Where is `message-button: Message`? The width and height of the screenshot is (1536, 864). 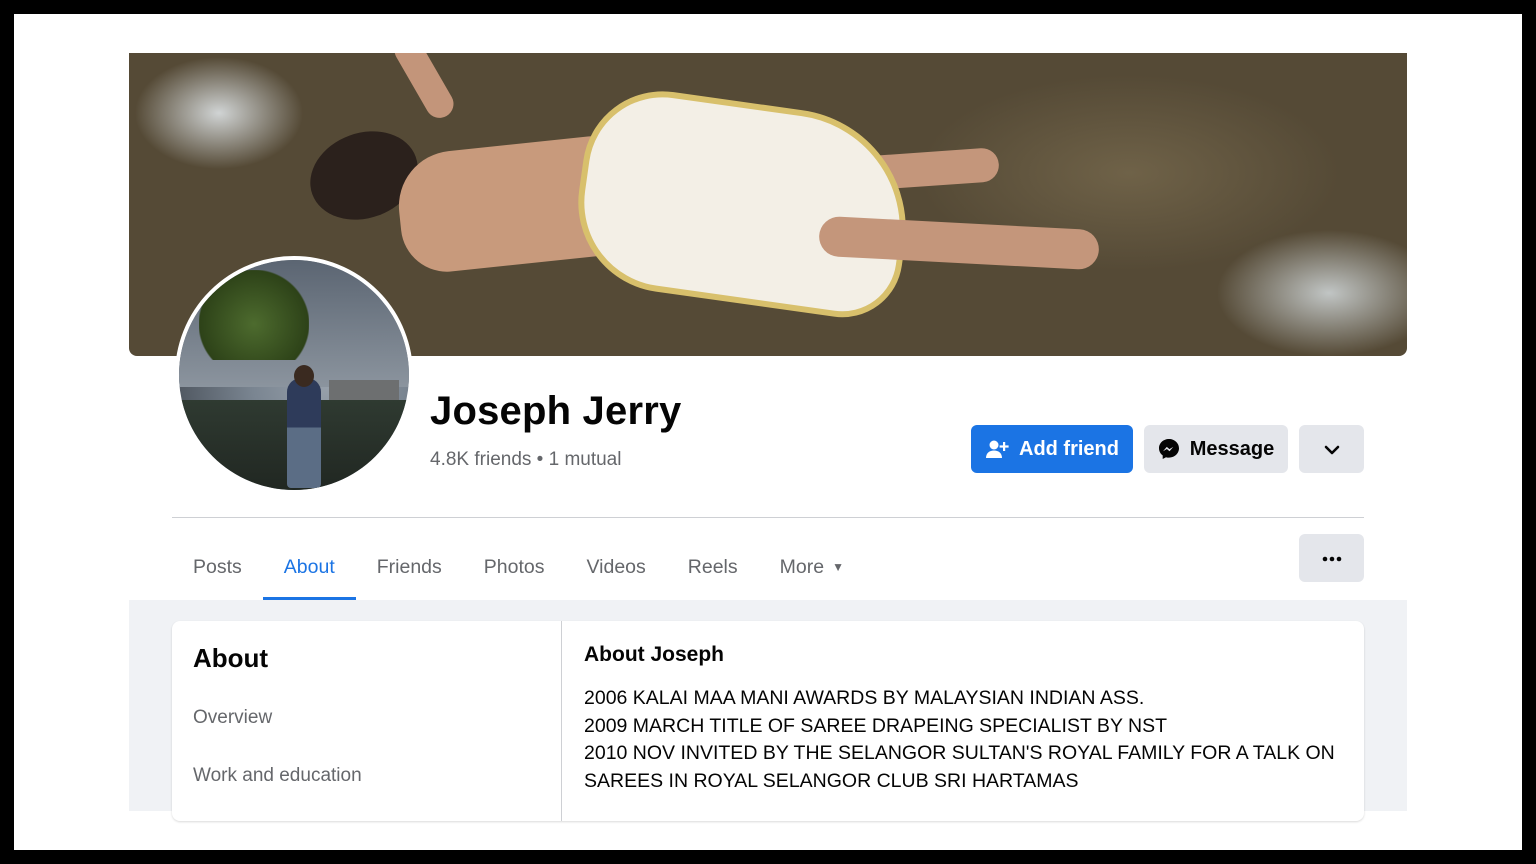
message-button: Message is located at coordinates (1216, 449).